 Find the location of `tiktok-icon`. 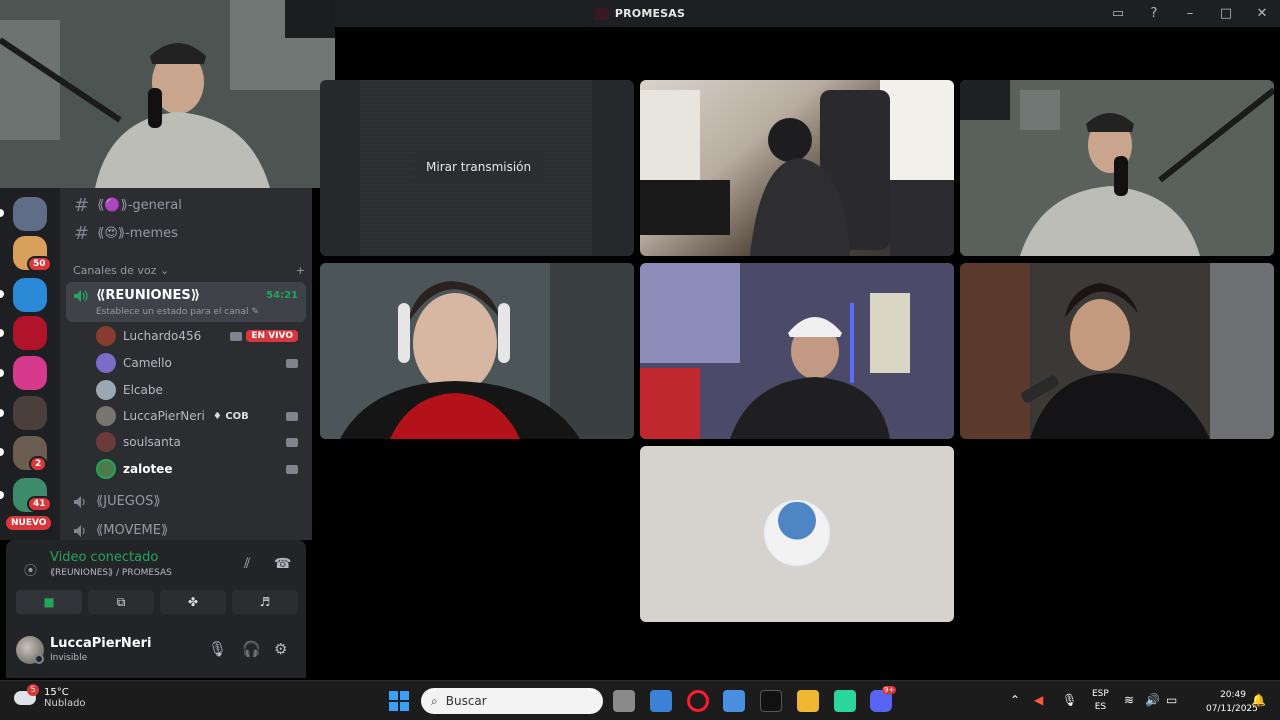

tiktok-icon is located at coordinates (771, 701).